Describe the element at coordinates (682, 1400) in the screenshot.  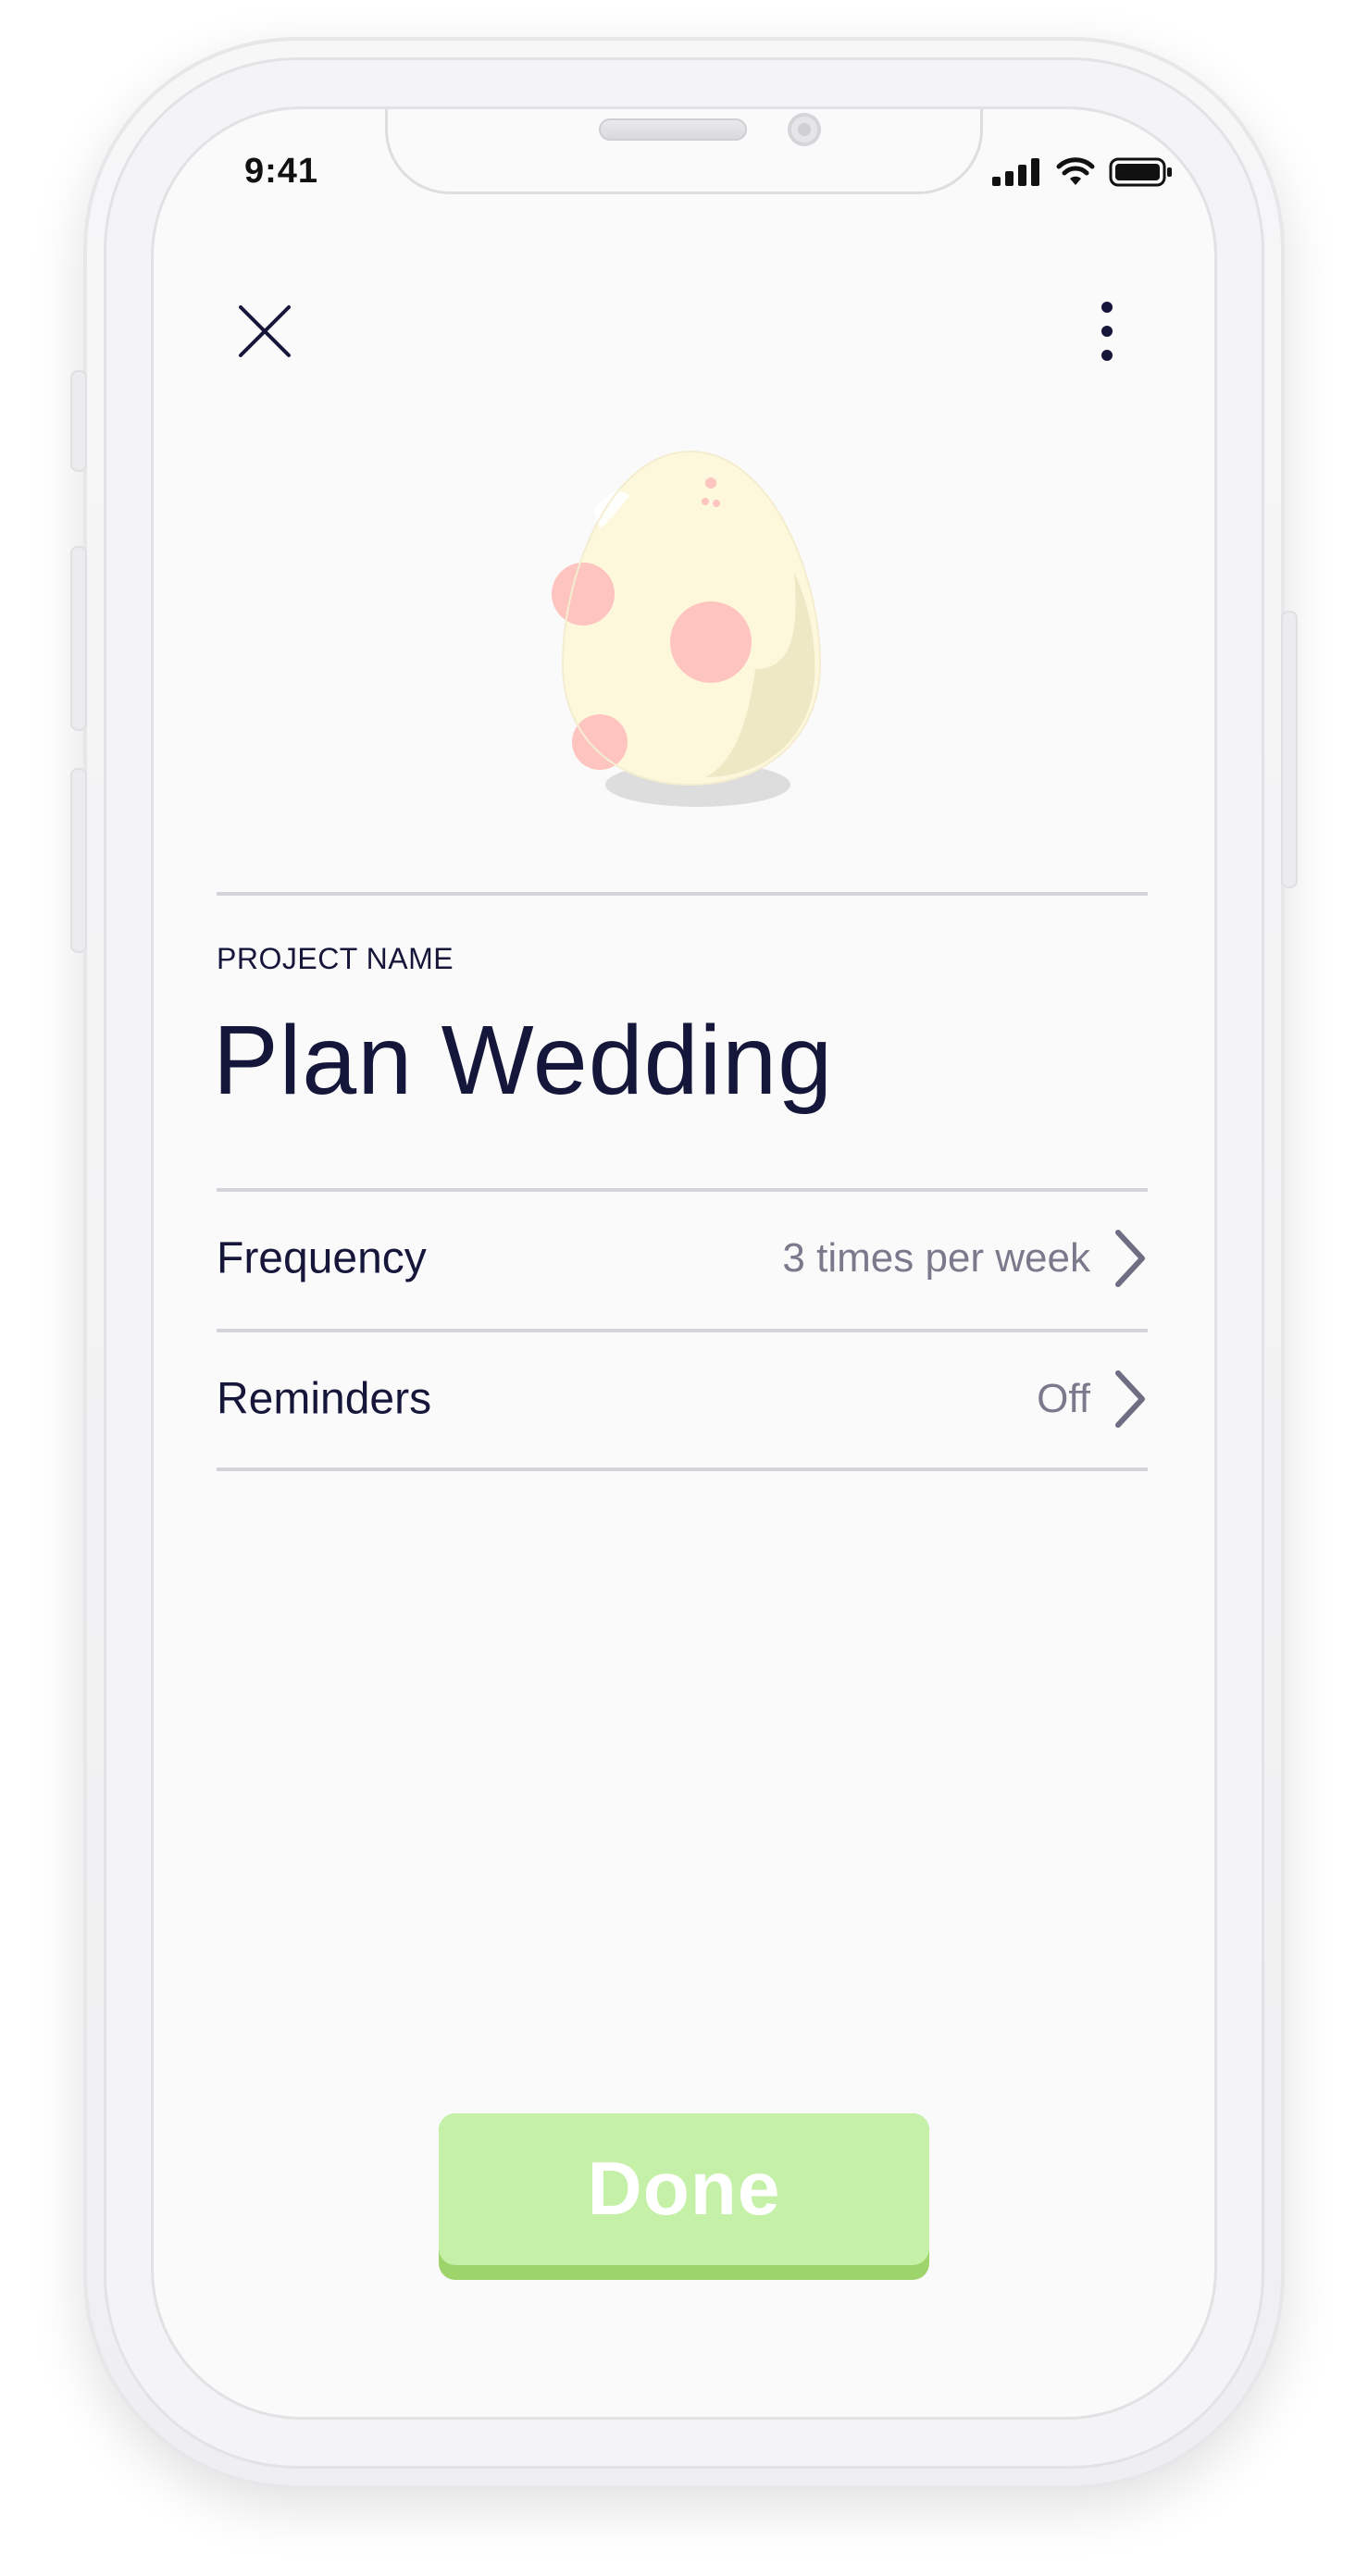
I see `settings-row-reminders: Reminders Off` at that location.